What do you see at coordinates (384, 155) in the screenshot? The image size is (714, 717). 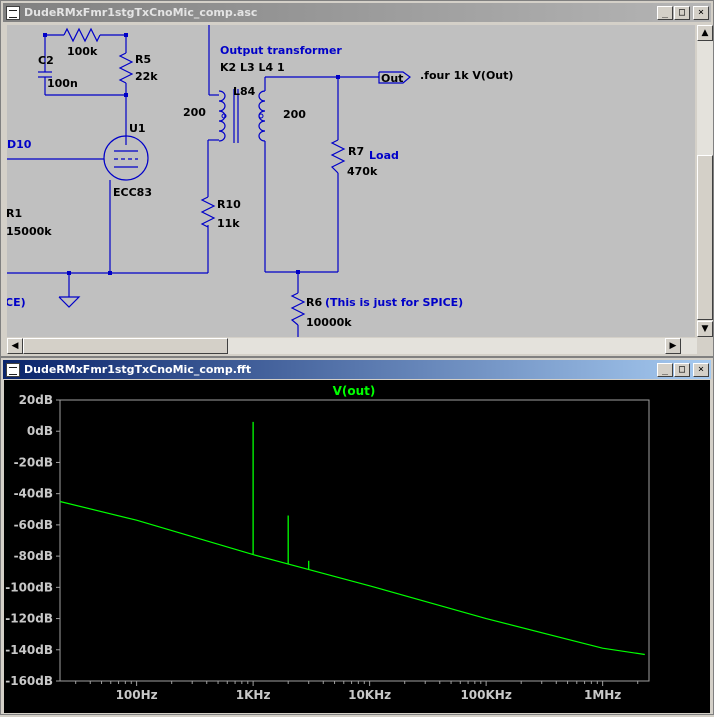 I see `load-label: Load` at bounding box center [384, 155].